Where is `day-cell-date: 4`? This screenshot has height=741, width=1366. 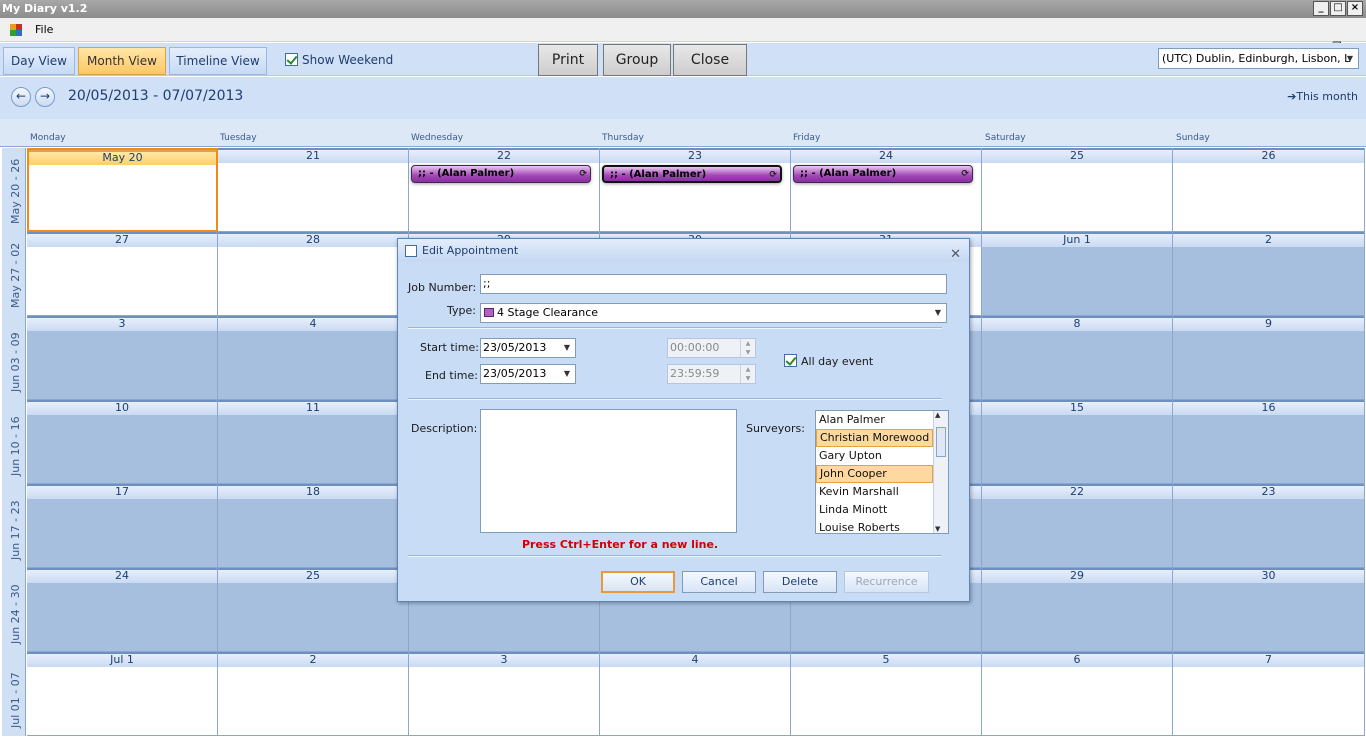
day-cell-date: 4 is located at coordinates (313, 323).